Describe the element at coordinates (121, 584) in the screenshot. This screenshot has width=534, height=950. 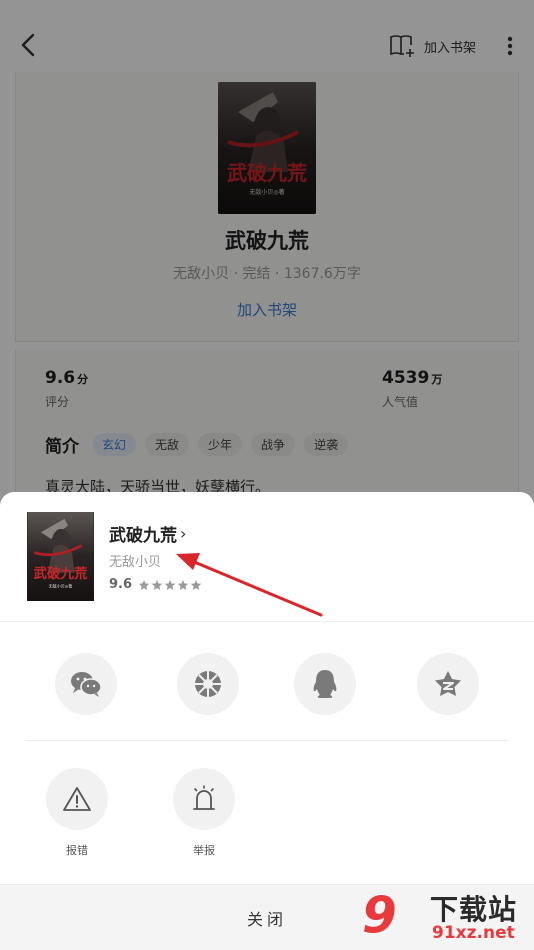
I see `rating-score: 9.6` at that location.